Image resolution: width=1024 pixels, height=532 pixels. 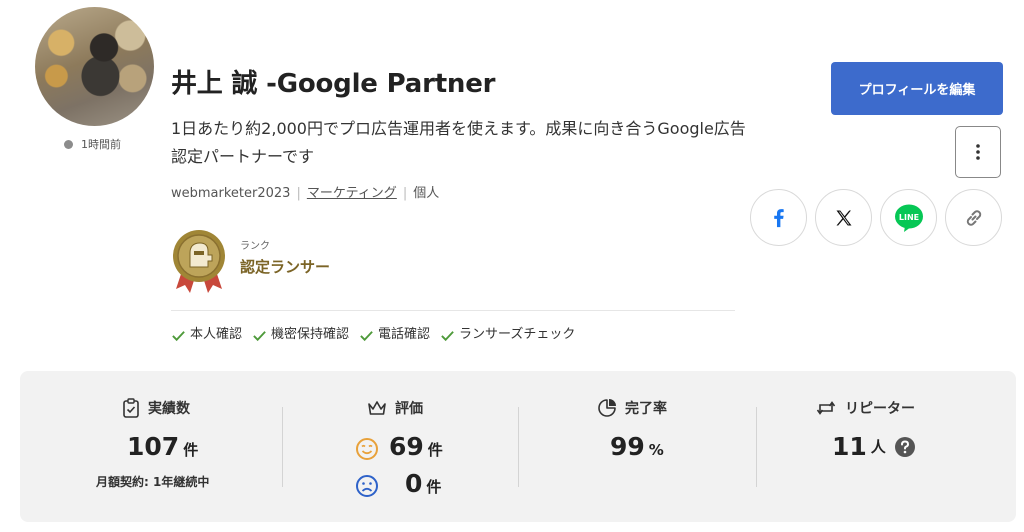 What do you see at coordinates (434, 487) in the screenshot?
I see `rating-bad-unit: 件` at bounding box center [434, 487].